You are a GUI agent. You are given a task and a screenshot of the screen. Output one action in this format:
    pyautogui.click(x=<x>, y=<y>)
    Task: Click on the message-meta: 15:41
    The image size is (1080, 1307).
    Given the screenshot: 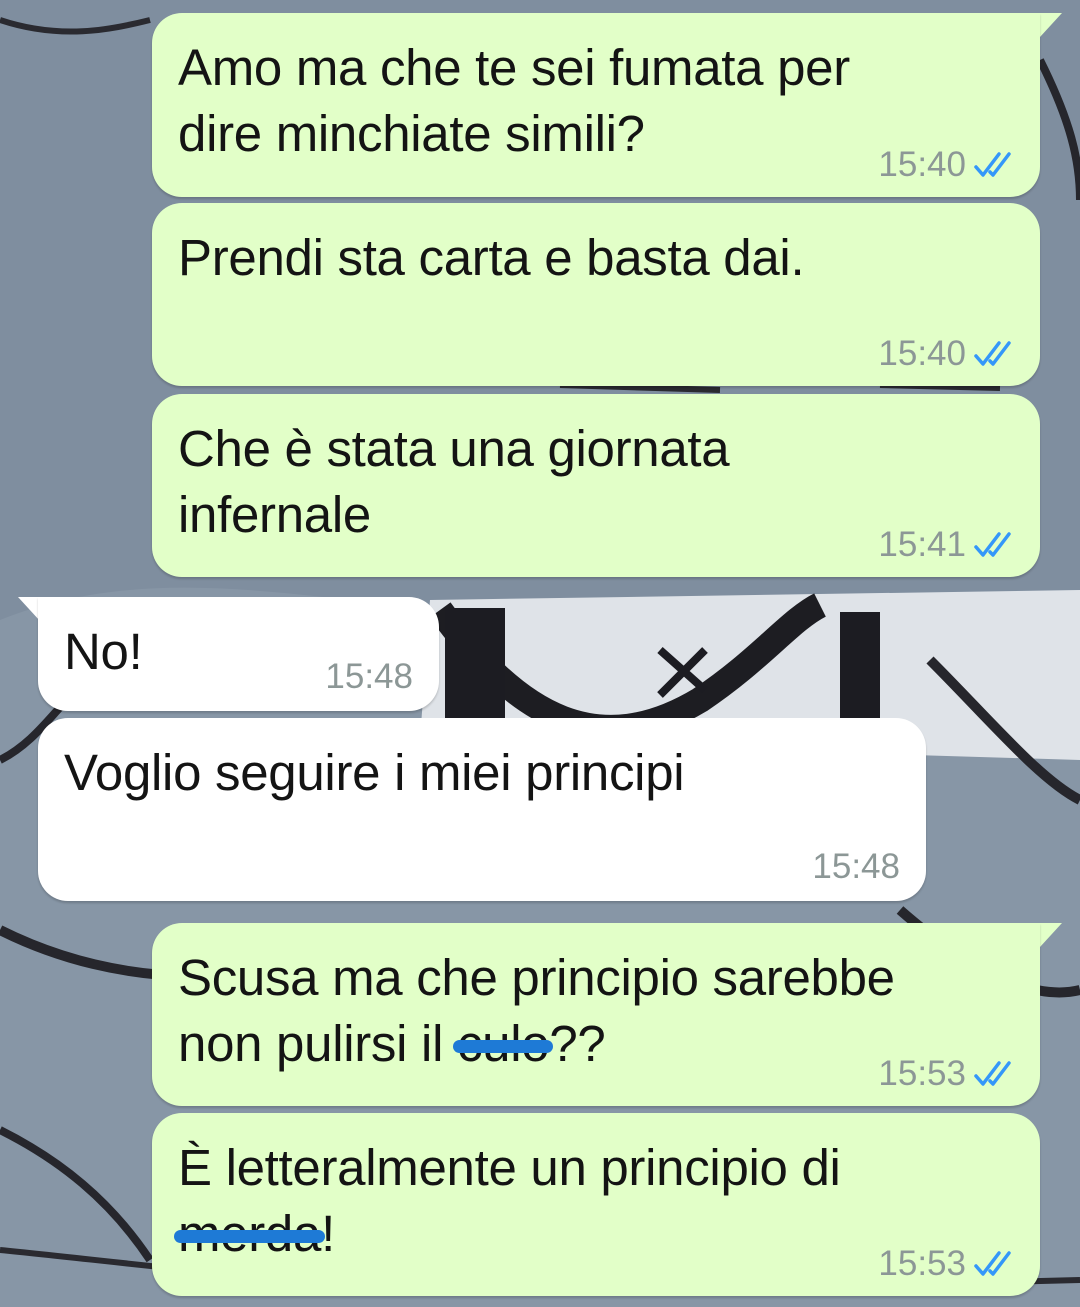 What is the action you would take?
    pyautogui.click(x=948, y=545)
    